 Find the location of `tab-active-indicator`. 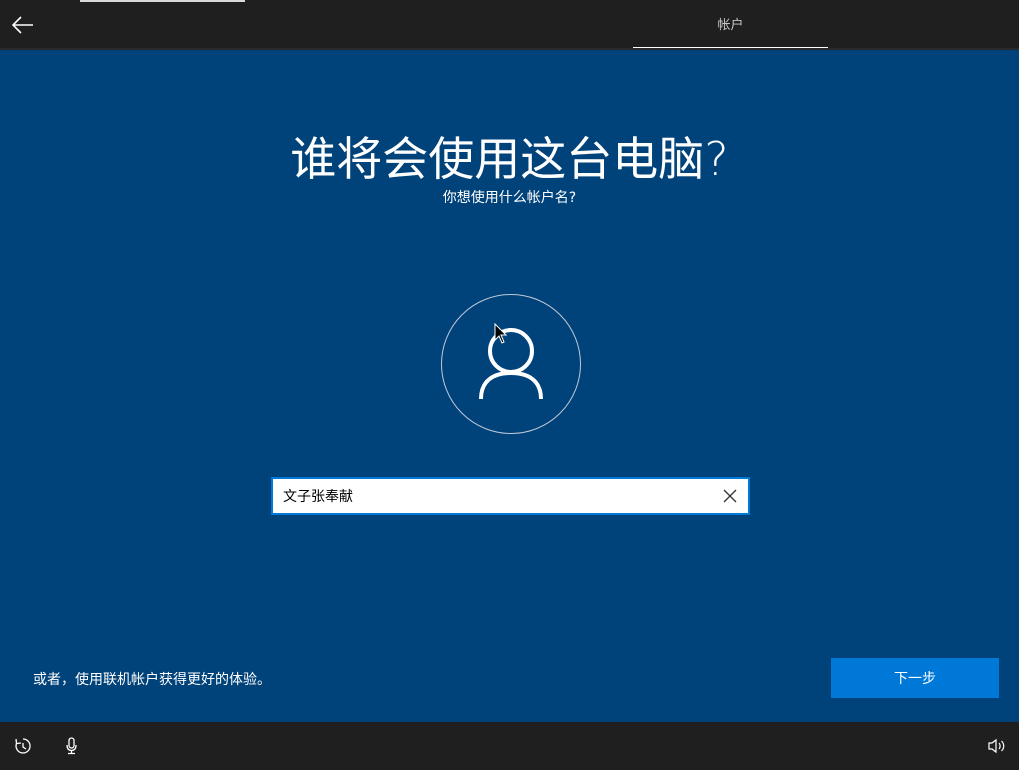

tab-active-indicator is located at coordinates (730, 48).